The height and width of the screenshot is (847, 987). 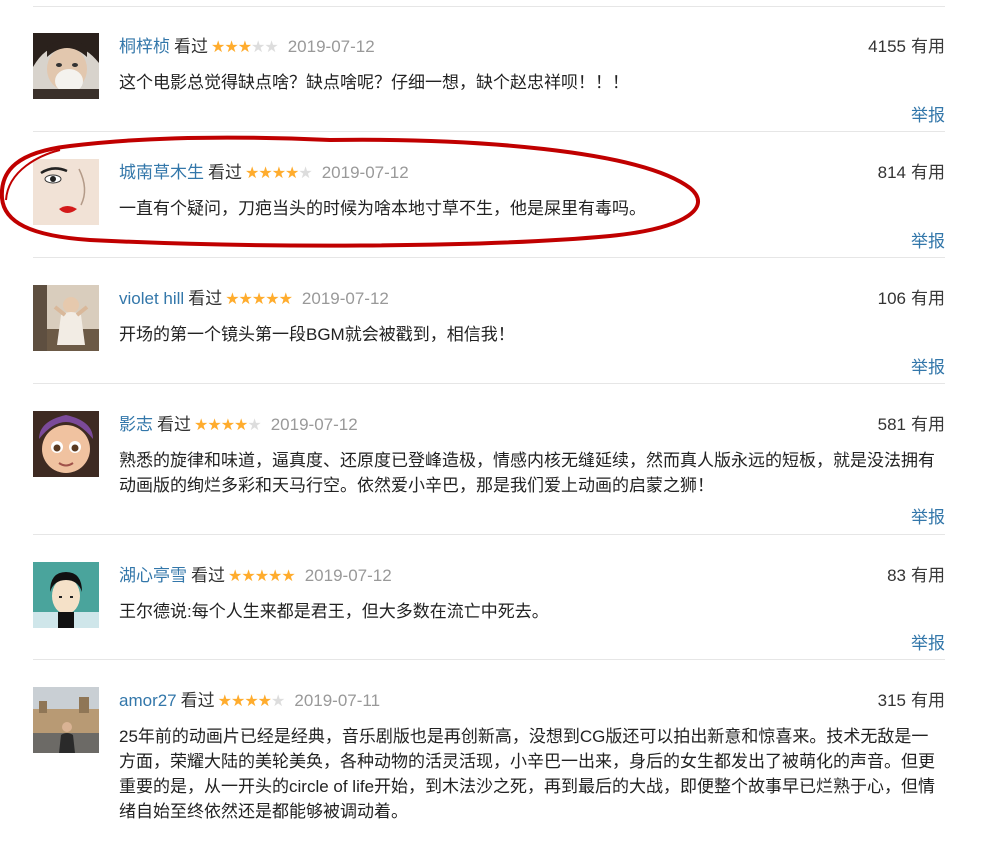 I want to click on comment-author: amor27, so click(x=148, y=700).